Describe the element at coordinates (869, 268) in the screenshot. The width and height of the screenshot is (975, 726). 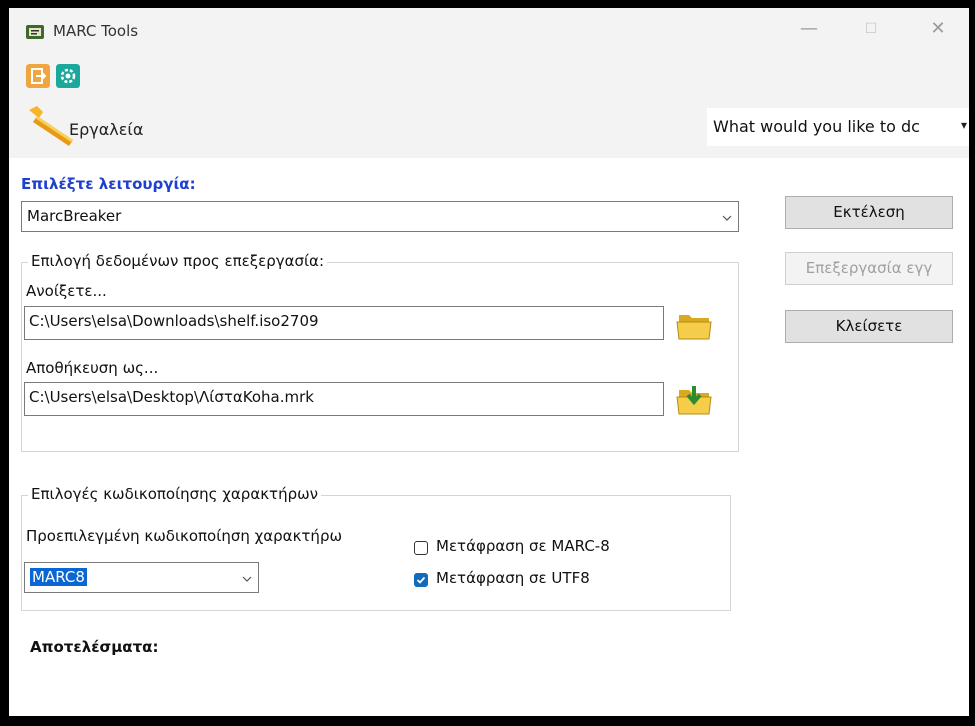
I see `edit-records-button: Επεξεργασία εγγ` at that location.